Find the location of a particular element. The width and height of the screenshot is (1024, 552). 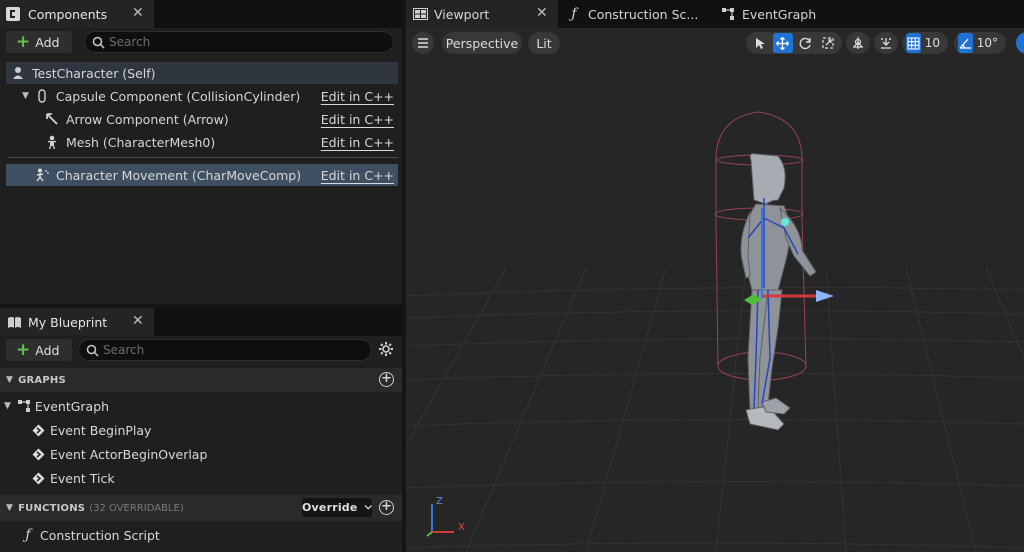

graphs-section-header: ▼ GRAPHS + is located at coordinates (201, 380).